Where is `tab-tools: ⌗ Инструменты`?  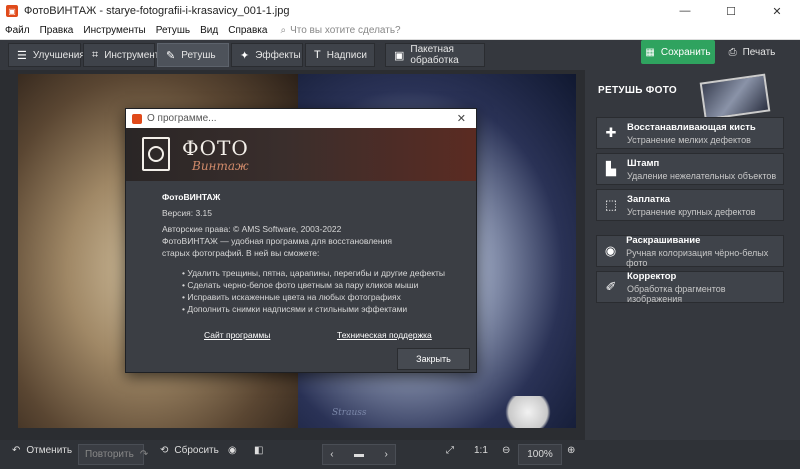 tab-tools: ⌗ Инструменты is located at coordinates (125, 55).